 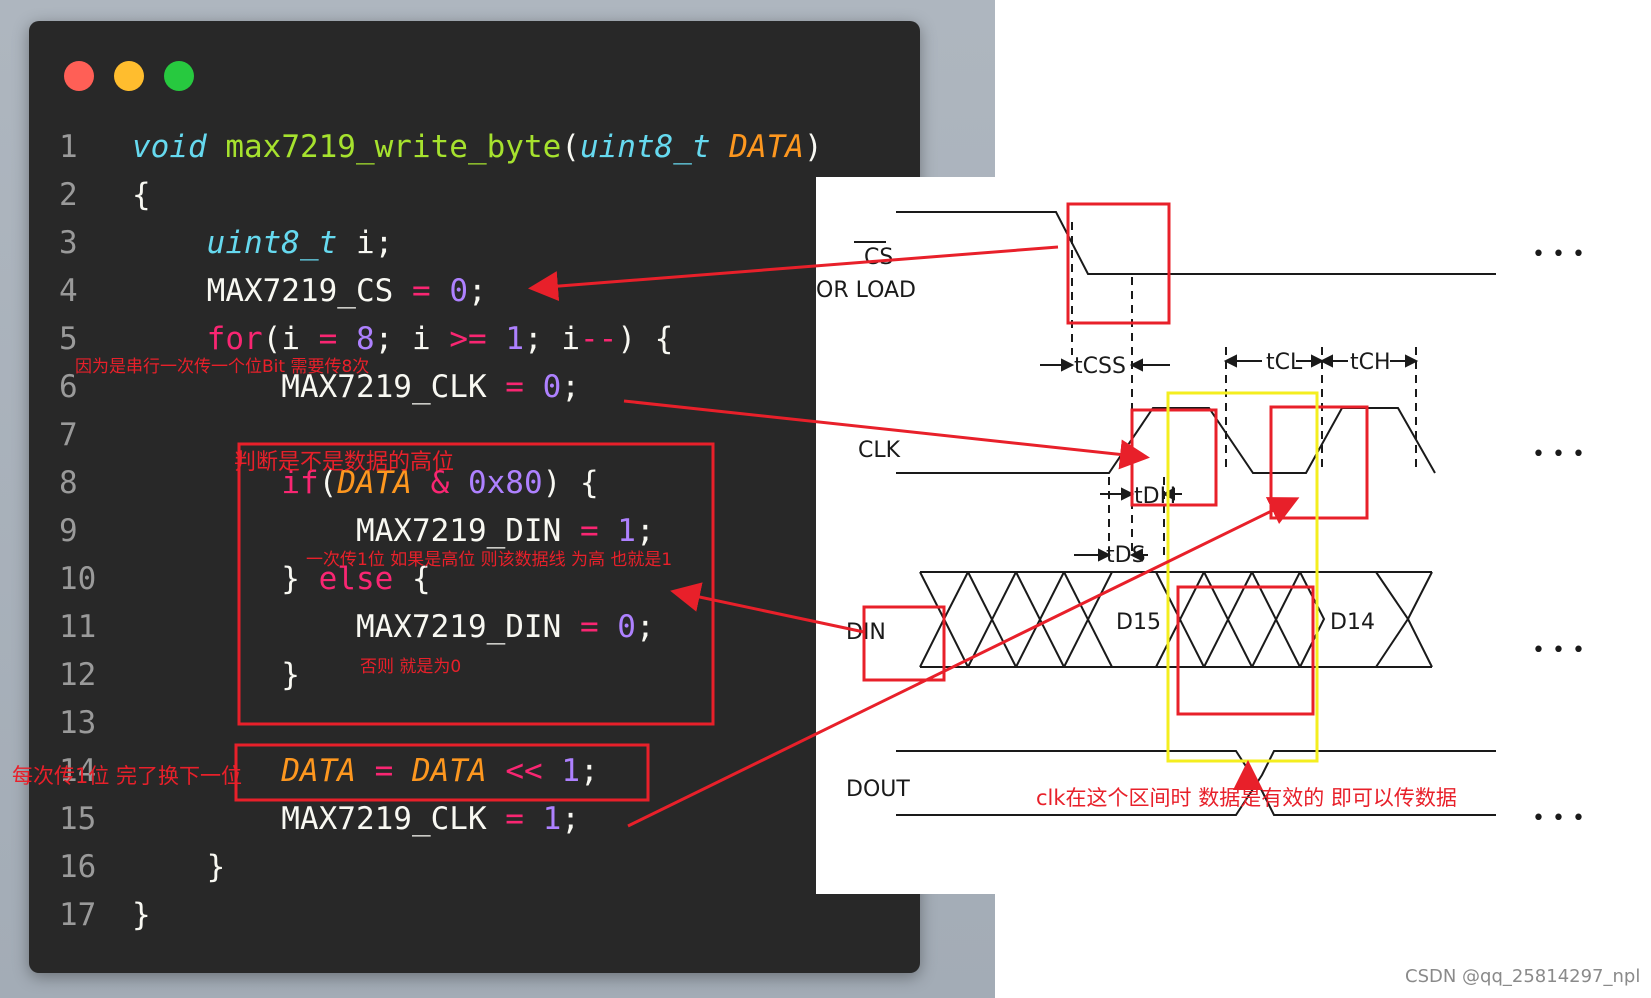 I want to click on annotation-serial-note: 因为是串行一次传一个位Bit 需要传8次, so click(x=222, y=367).